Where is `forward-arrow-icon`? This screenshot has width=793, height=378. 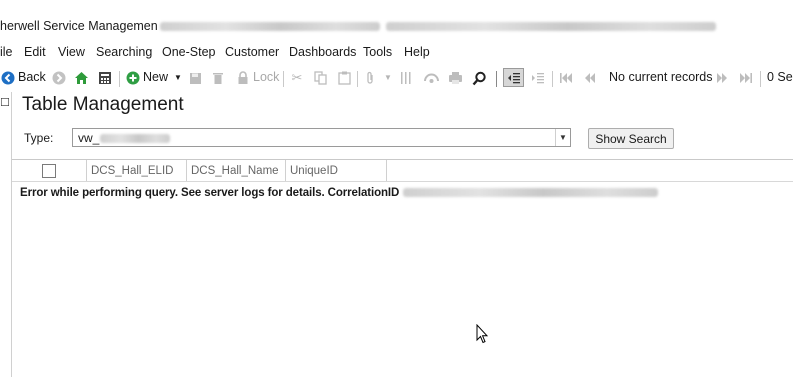 forward-arrow-icon is located at coordinates (59, 78).